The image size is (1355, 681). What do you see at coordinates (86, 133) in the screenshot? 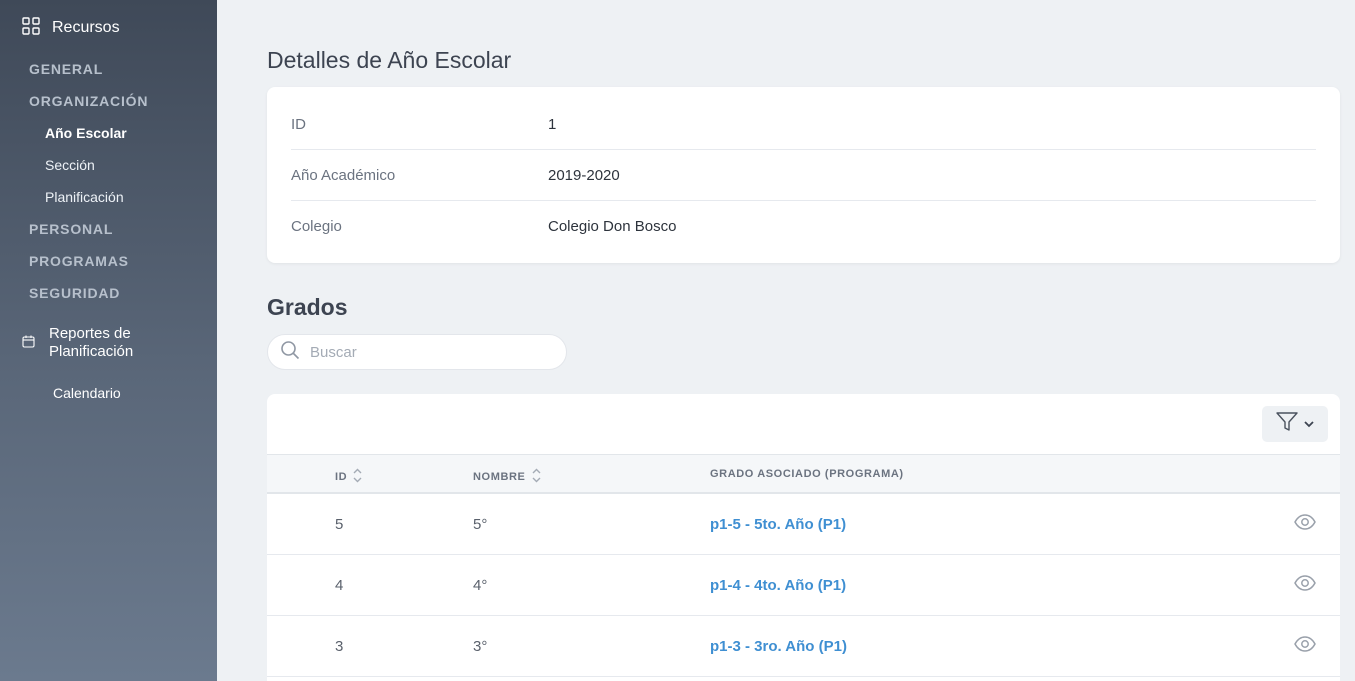
I see `sidebar-item-ano-escolar: Año Escolar` at bounding box center [86, 133].